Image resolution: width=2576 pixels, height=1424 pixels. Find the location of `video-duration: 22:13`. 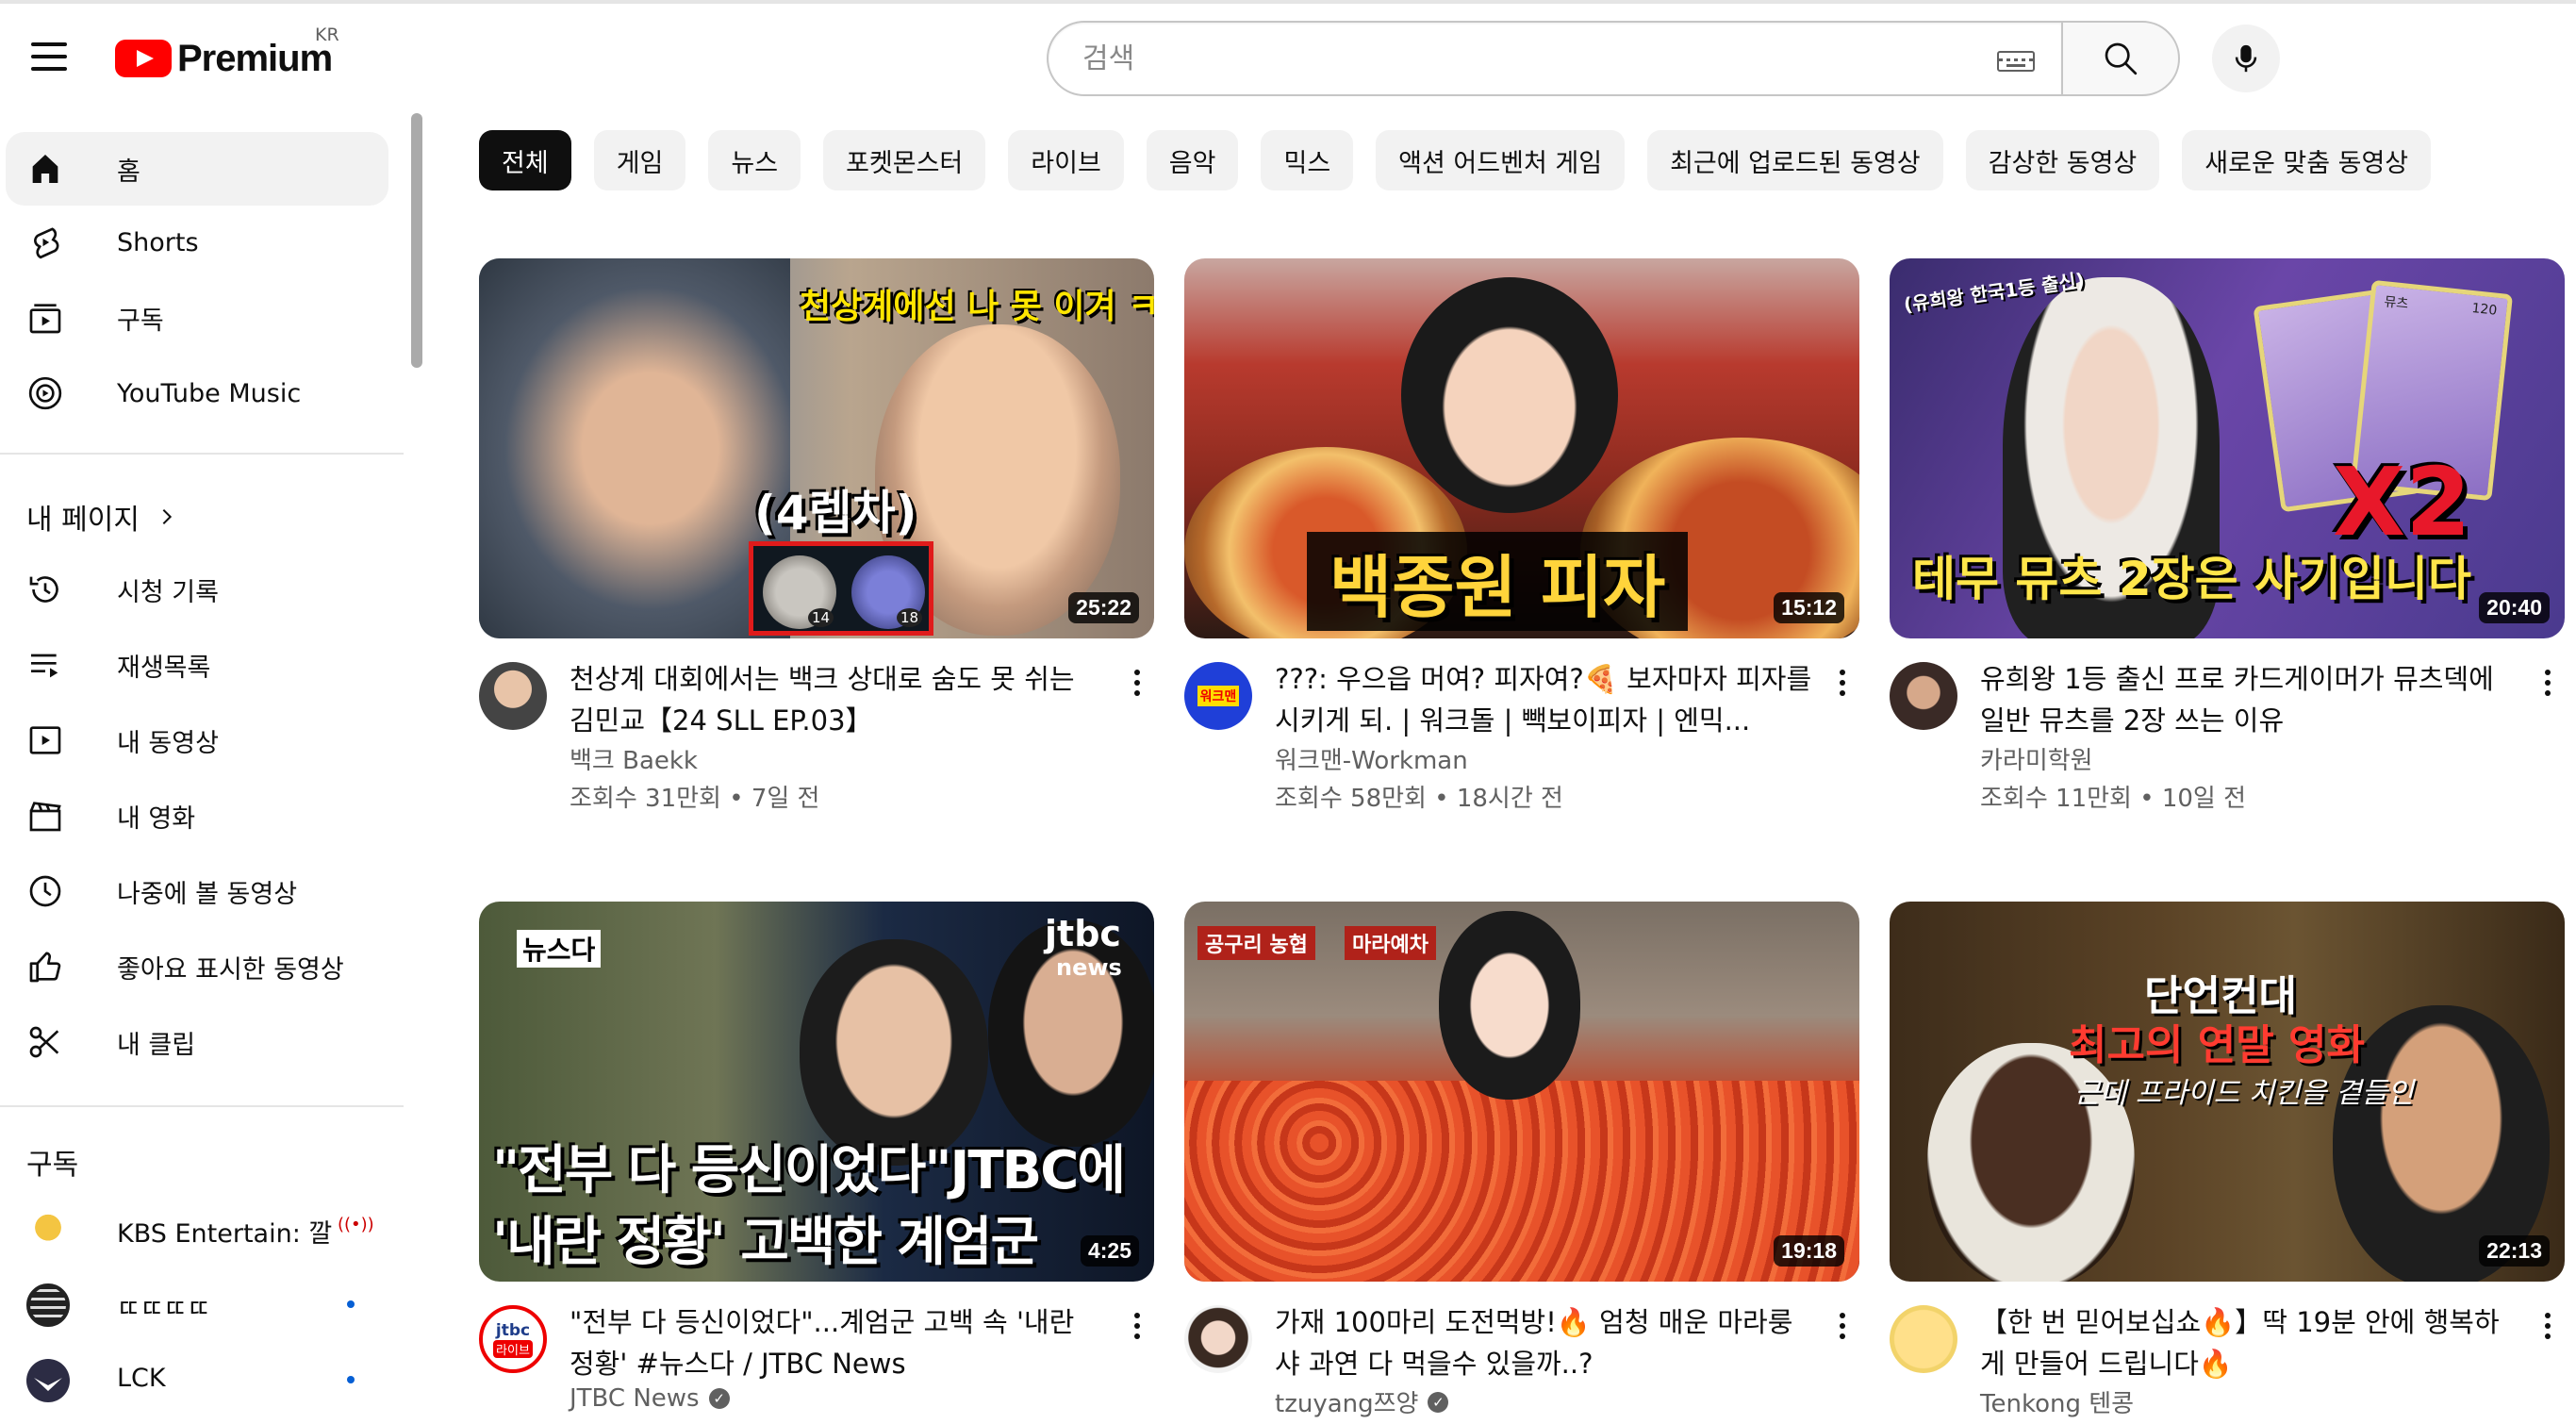

video-duration: 22:13 is located at coordinates (2514, 1251).